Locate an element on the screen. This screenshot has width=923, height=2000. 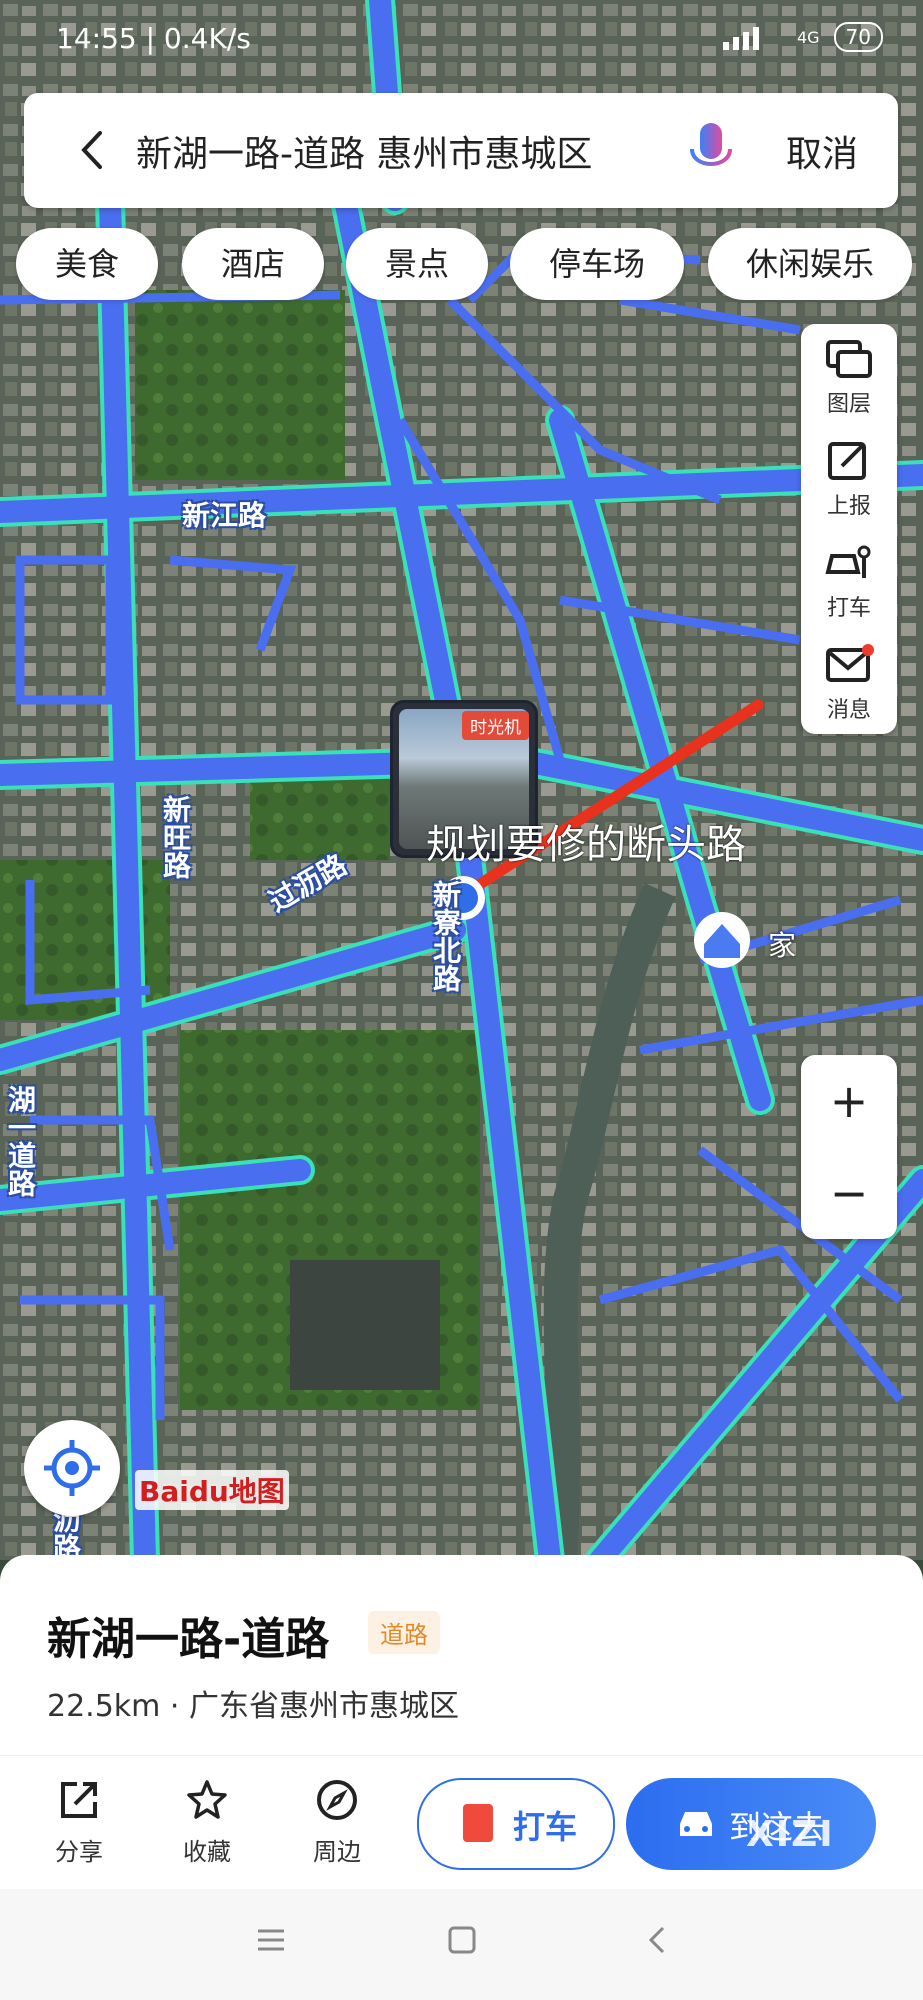
favorite-button: 收藏 is located at coordinates (207, 1822).